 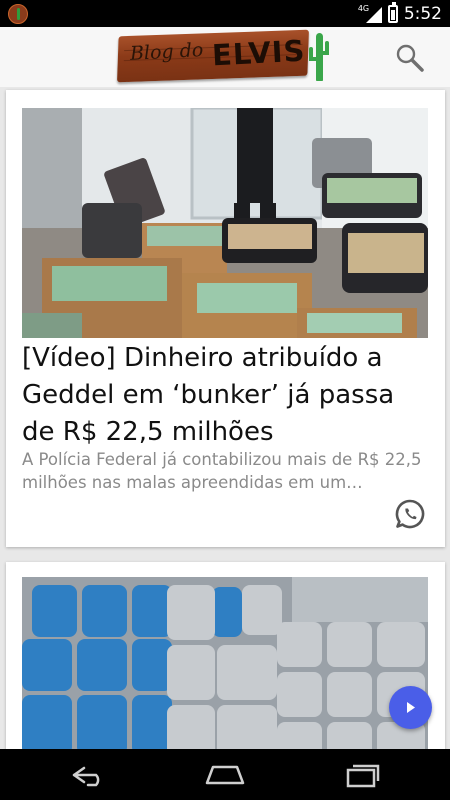 What do you see at coordinates (319, 58) in the screenshot?
I see `cactus-icon` at bounding box center [319, 58].